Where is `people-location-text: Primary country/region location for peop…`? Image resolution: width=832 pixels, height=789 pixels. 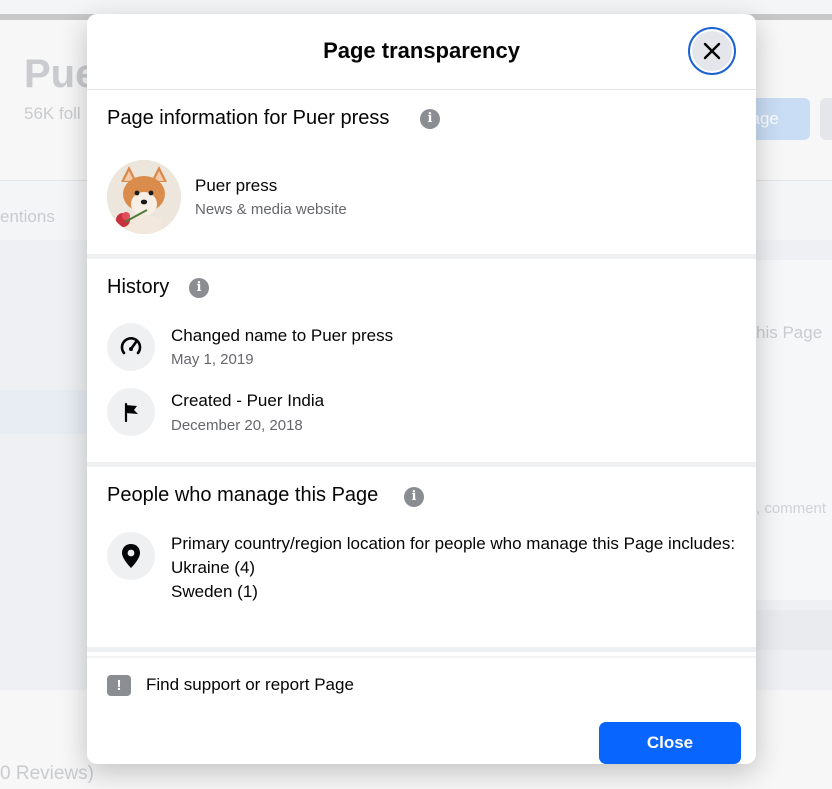
people-location-text: Primary country/region location for peop… is located at coordinates (456, 568).